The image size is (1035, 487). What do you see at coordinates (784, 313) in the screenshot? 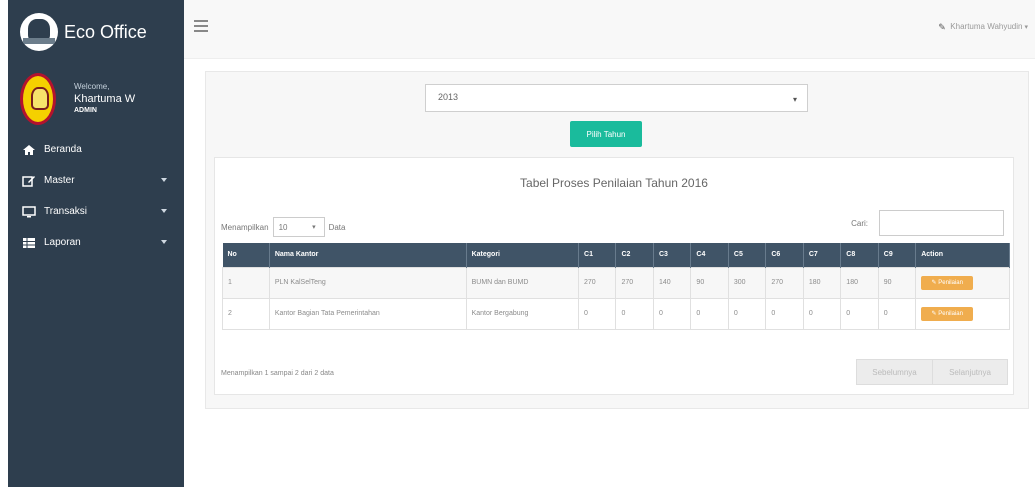
I see `cell-c6: 0` at bounding box center [784, 313].